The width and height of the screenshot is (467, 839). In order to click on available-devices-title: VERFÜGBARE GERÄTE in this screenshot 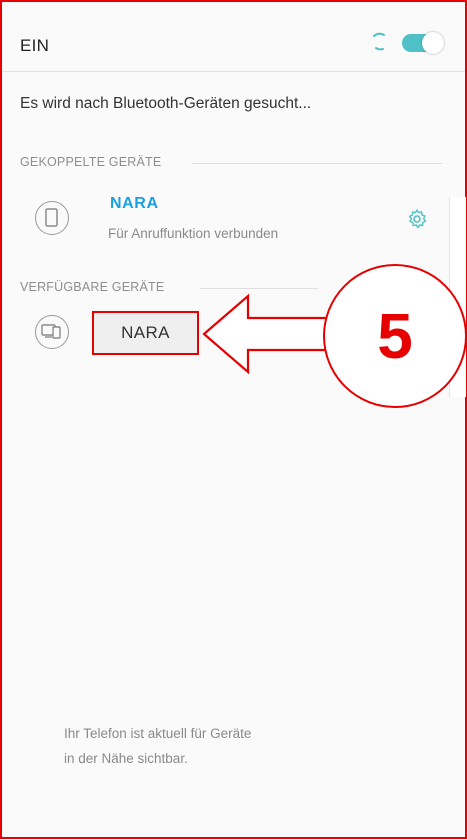, I will do `click(92, 287)`.